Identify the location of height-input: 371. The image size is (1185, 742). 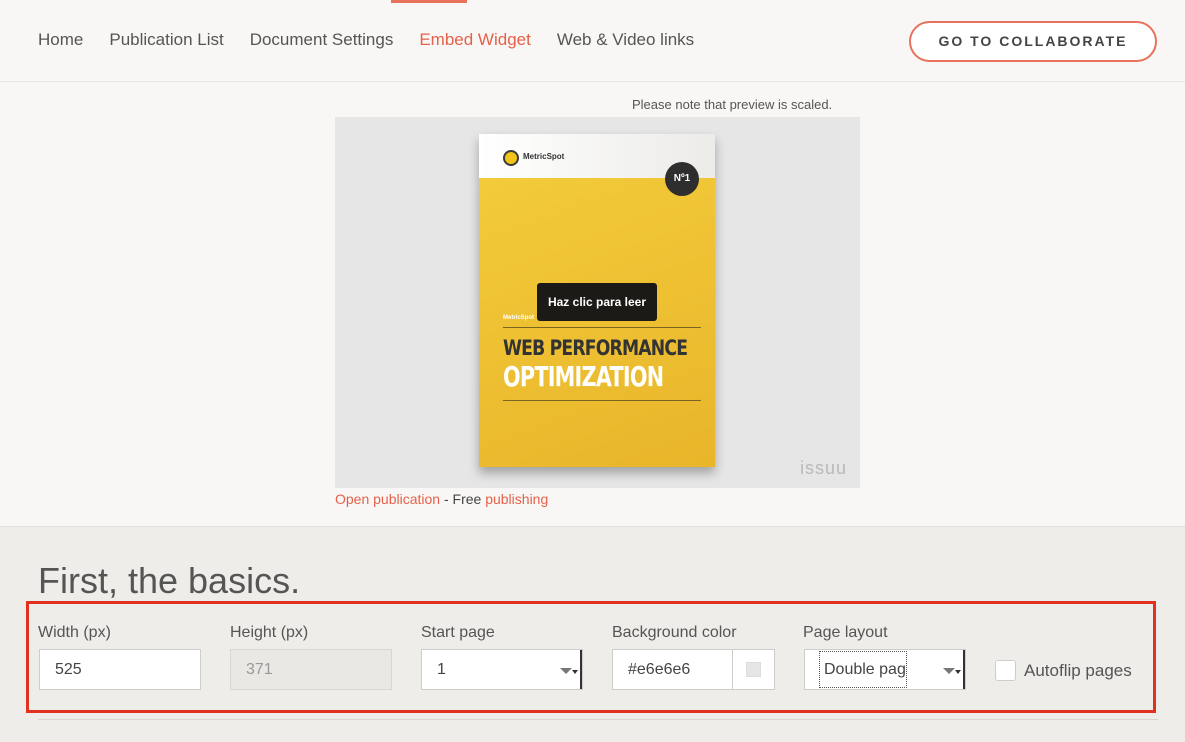
(311, 669).